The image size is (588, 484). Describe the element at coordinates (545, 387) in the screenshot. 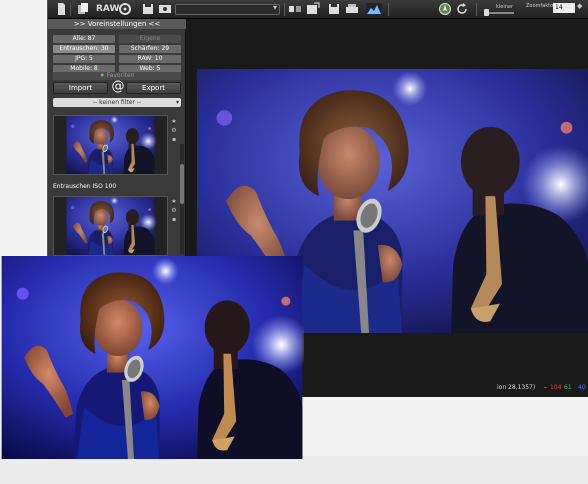

I see `status-dash: –` at that location.